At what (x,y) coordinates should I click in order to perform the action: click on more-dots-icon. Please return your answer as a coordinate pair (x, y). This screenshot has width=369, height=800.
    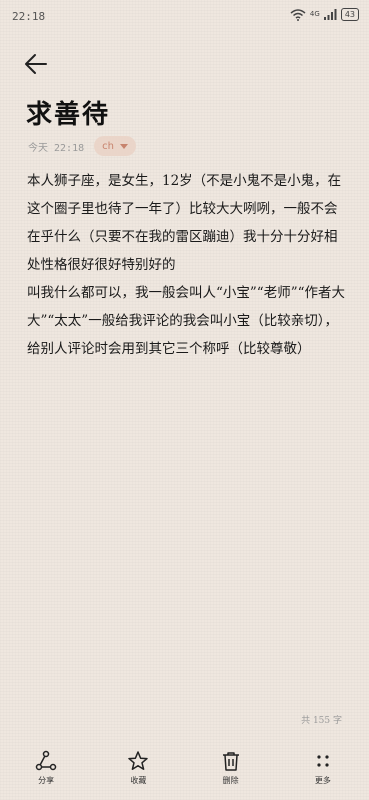
    Looking at the image, I should click on (323, 761).